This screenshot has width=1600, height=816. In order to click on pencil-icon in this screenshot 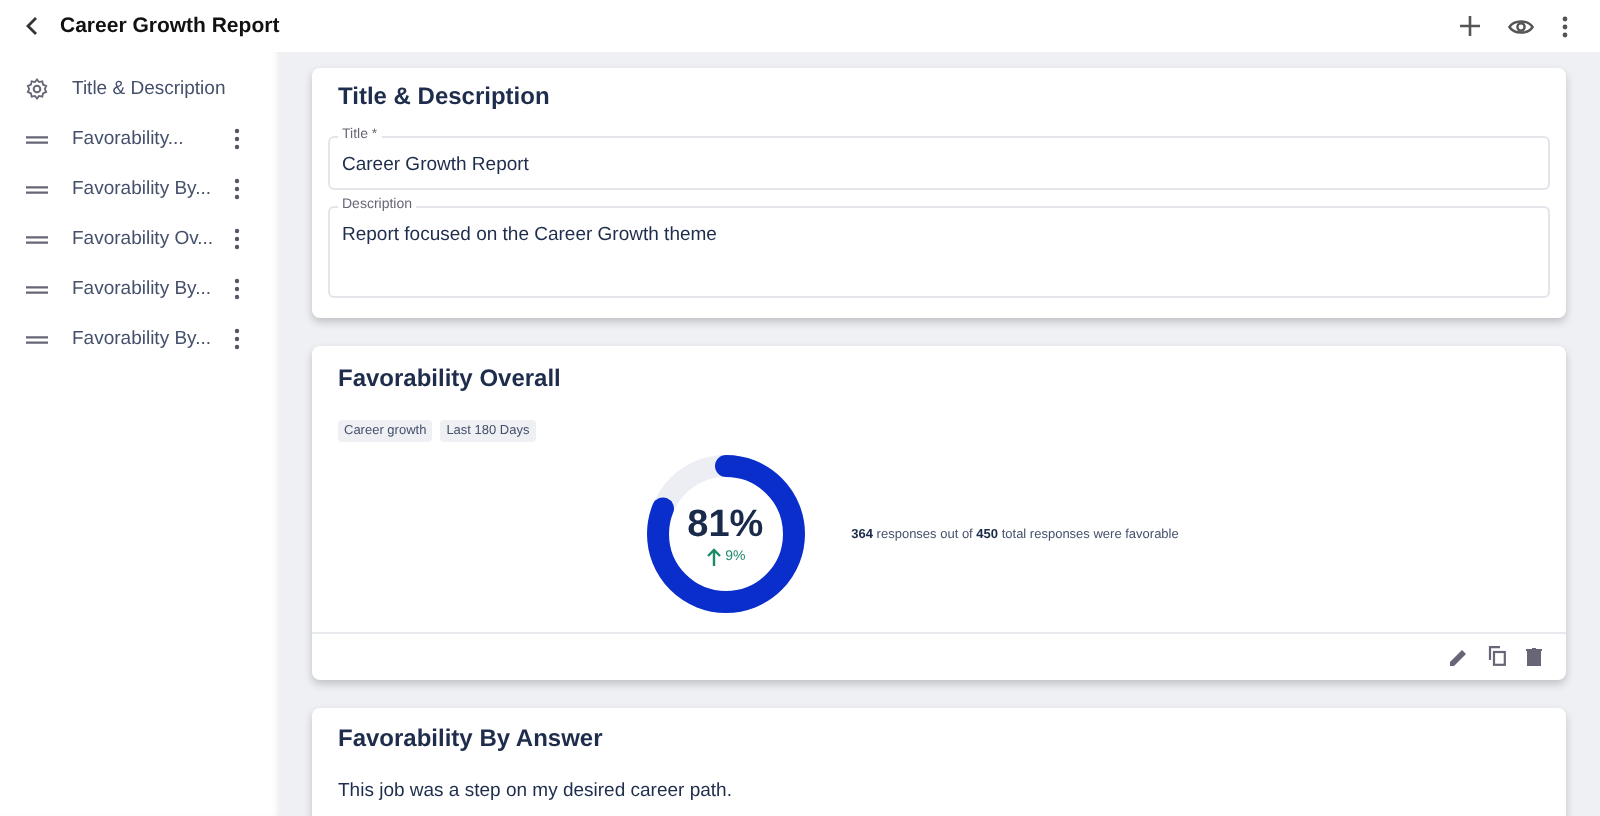, I will do `click(1459, 656)`.